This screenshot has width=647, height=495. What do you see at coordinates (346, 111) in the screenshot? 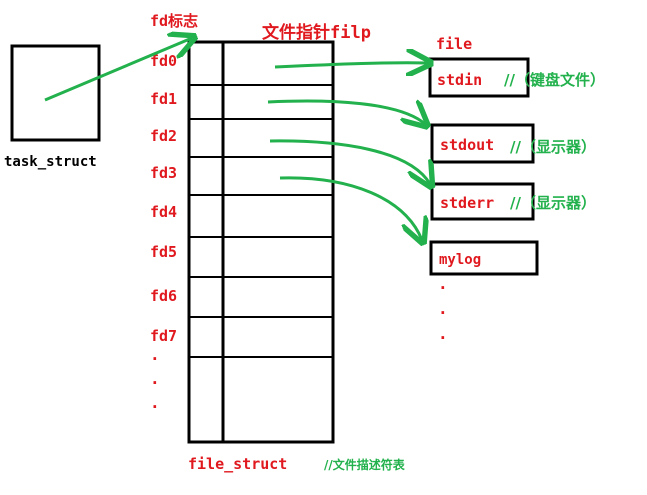
I see `arrow-fd1-to-stdout` at bounding box center [346, 111].